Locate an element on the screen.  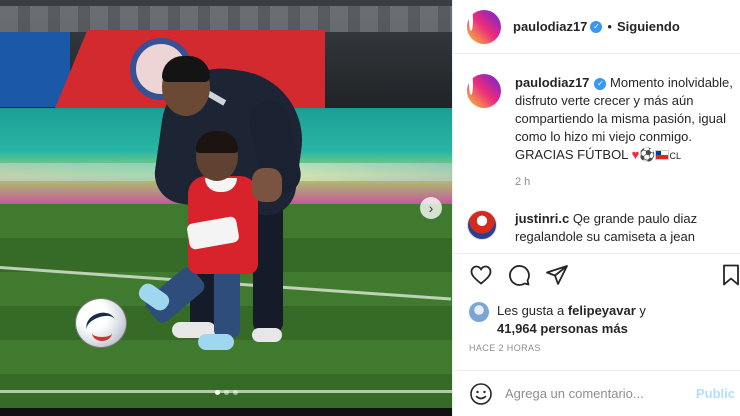
liker-avatar is located at coordinates (479, 312).